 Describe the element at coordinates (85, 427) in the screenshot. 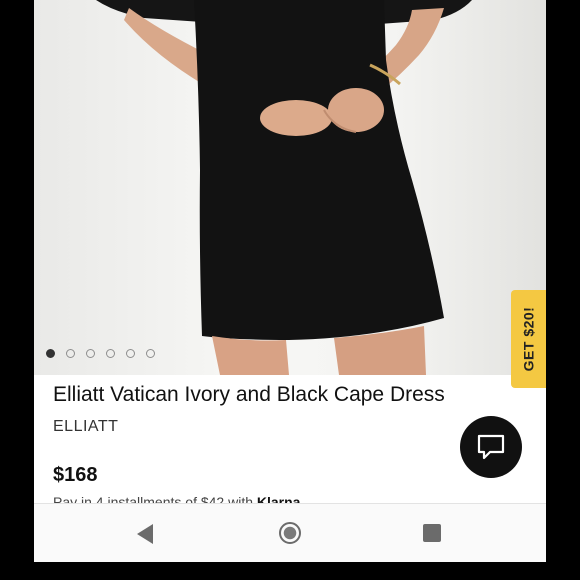

I see `product-brand: ELLIATT` at that location.